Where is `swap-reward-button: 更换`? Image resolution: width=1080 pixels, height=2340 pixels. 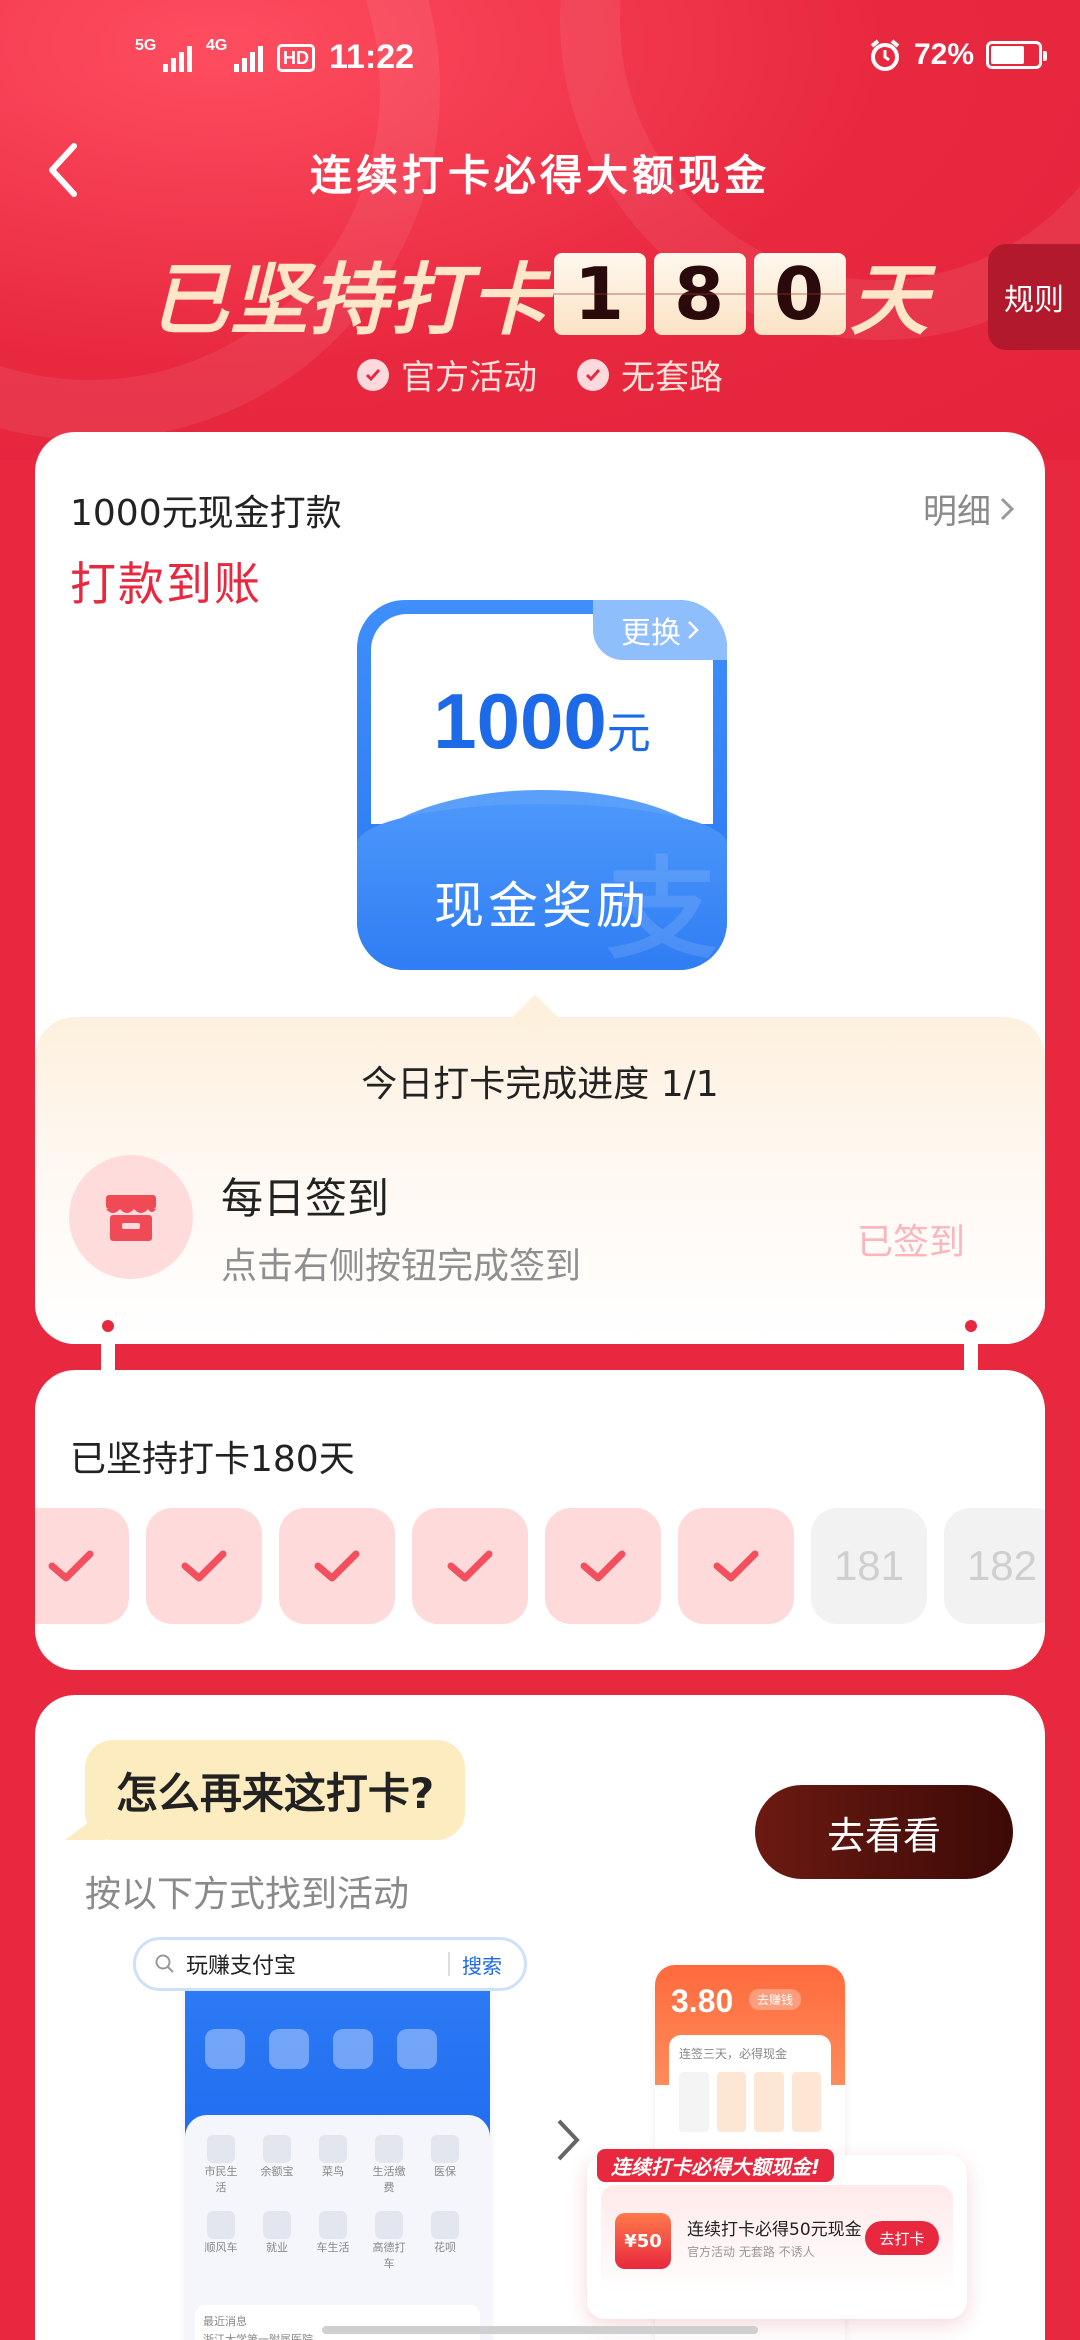 swap-reward-button: 更换 is located at coordinates (660, 630).